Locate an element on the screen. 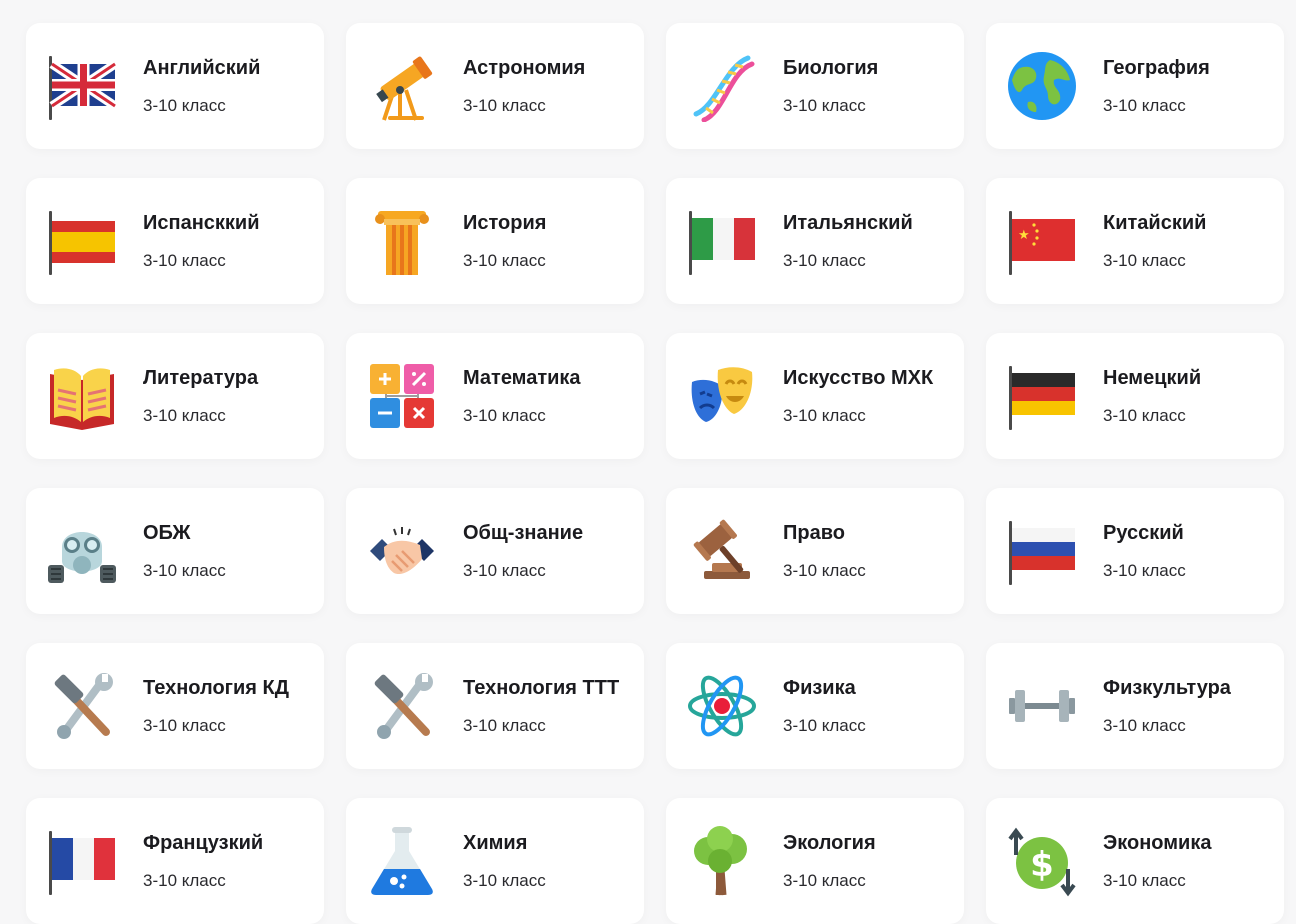 This screenshot has height=924, width=1296. dumbbell-icon is located at coordinates (1042, 706).